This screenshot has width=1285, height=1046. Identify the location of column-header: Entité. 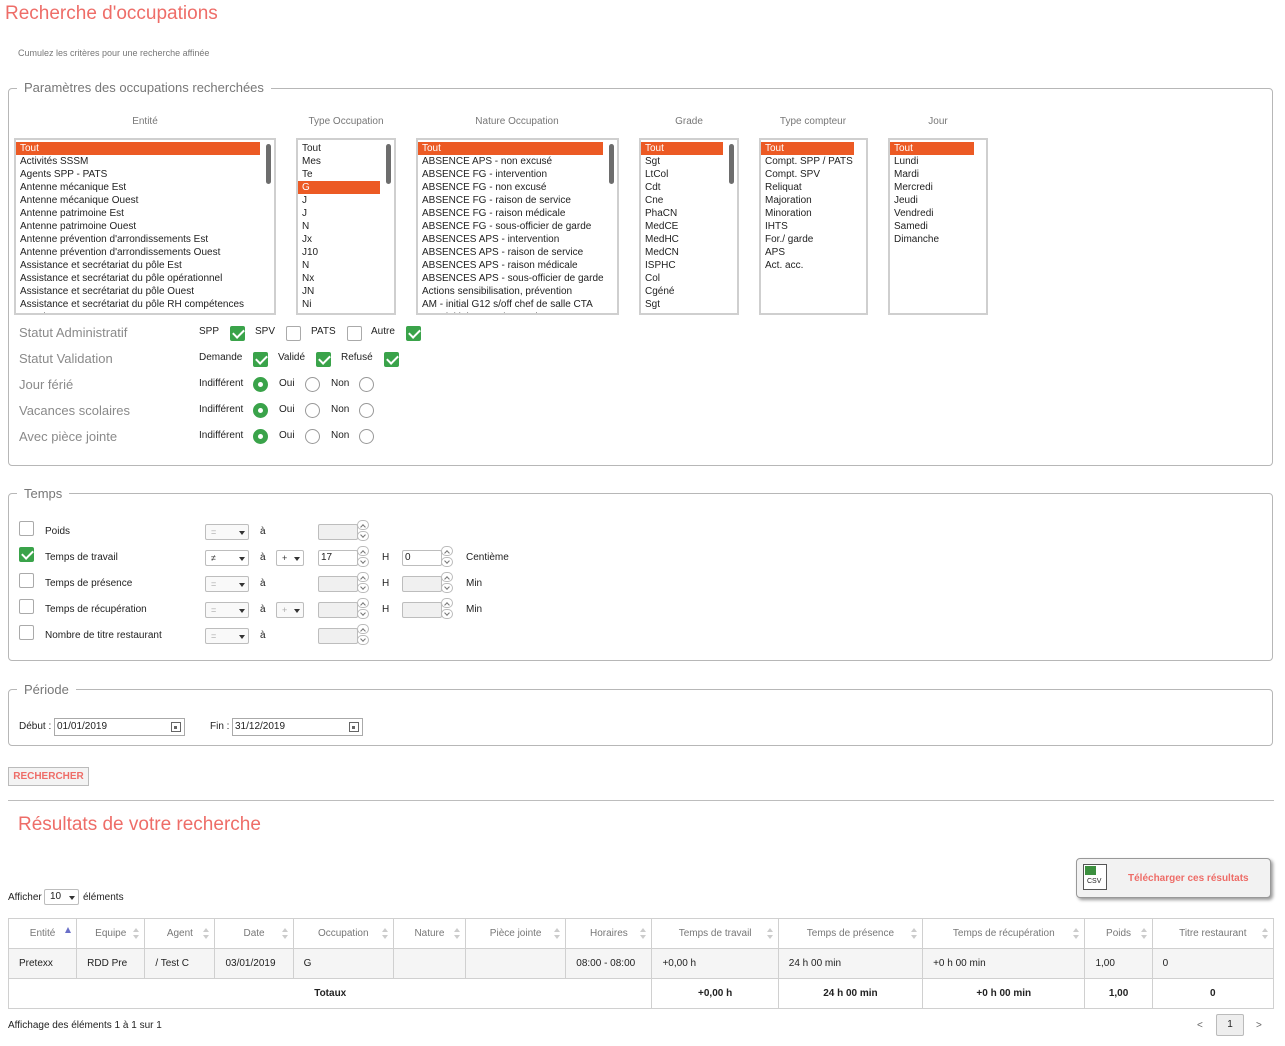
(42, 933).